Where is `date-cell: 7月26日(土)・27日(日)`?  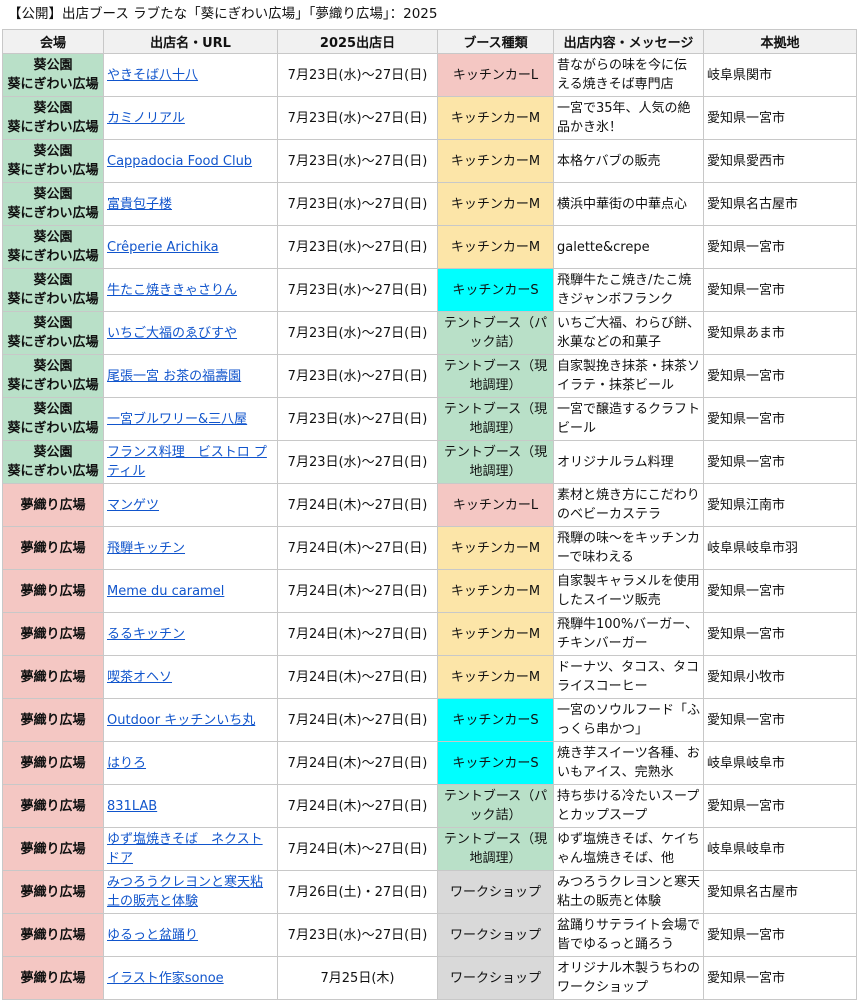
date-cell: 7月26日(土)・27日(日) is located at coordinates (357, 892).